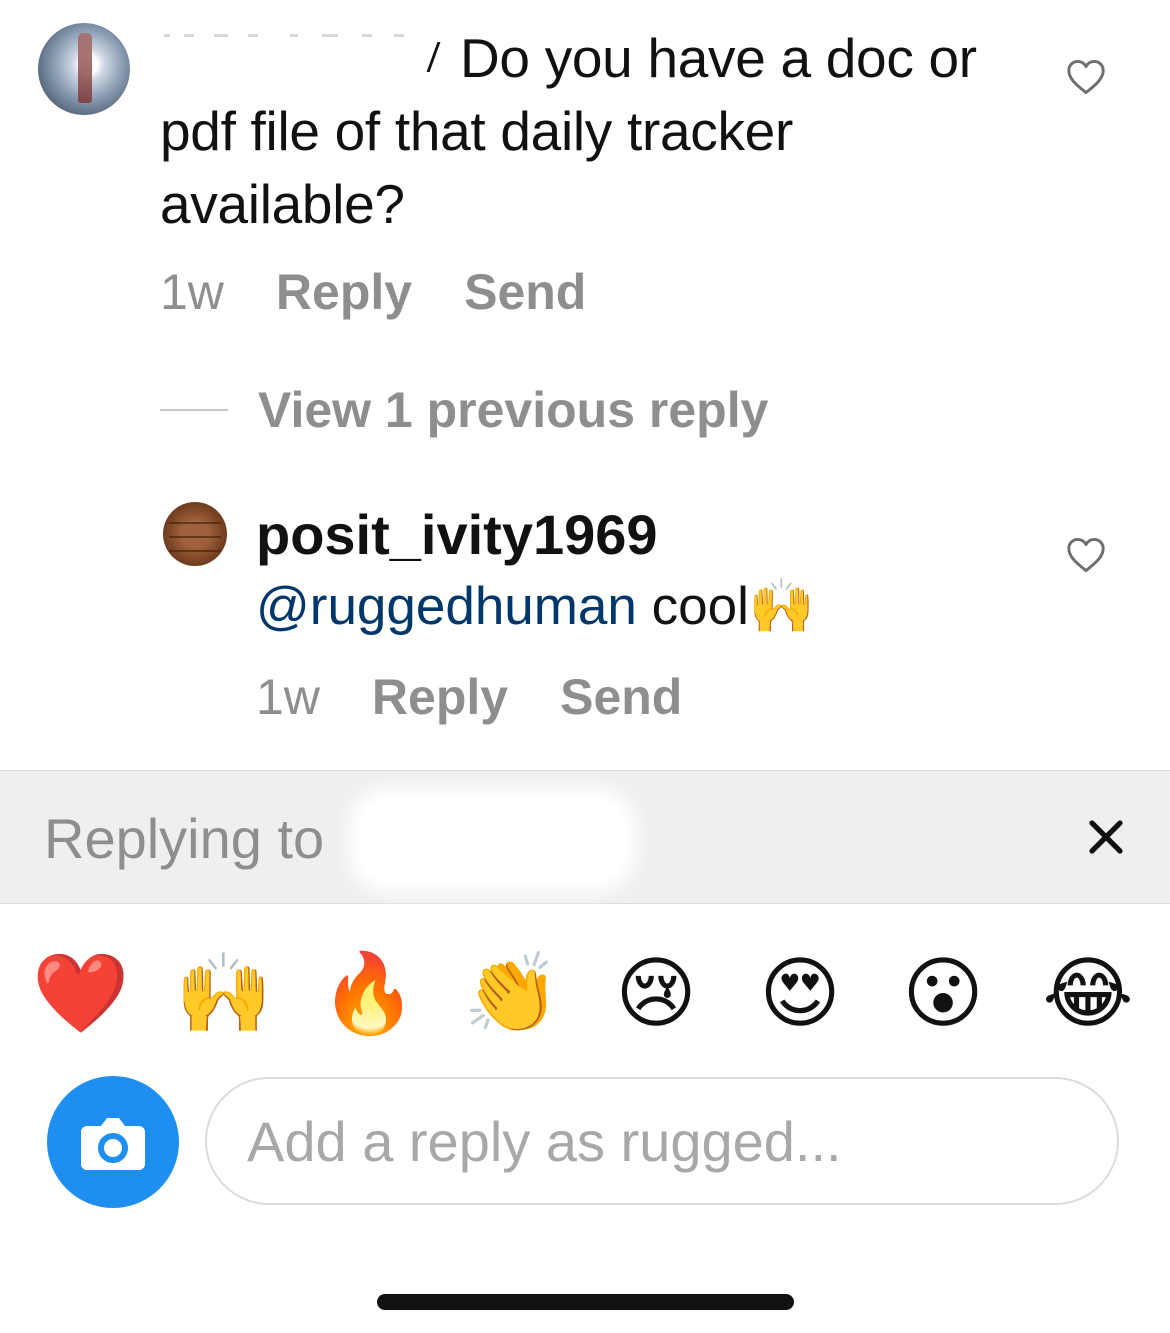 This screenshot has width=1170, height=1333. What do you see at coordinates (192, 292) in the screenshot?
I see `comment-timestamp: 1w` at bounding box center [192, 292].